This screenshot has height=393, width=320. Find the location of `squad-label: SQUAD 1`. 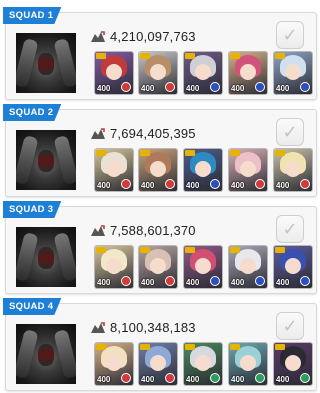

squad-label: SQUAD 1 is located at coordinates (32, 15).